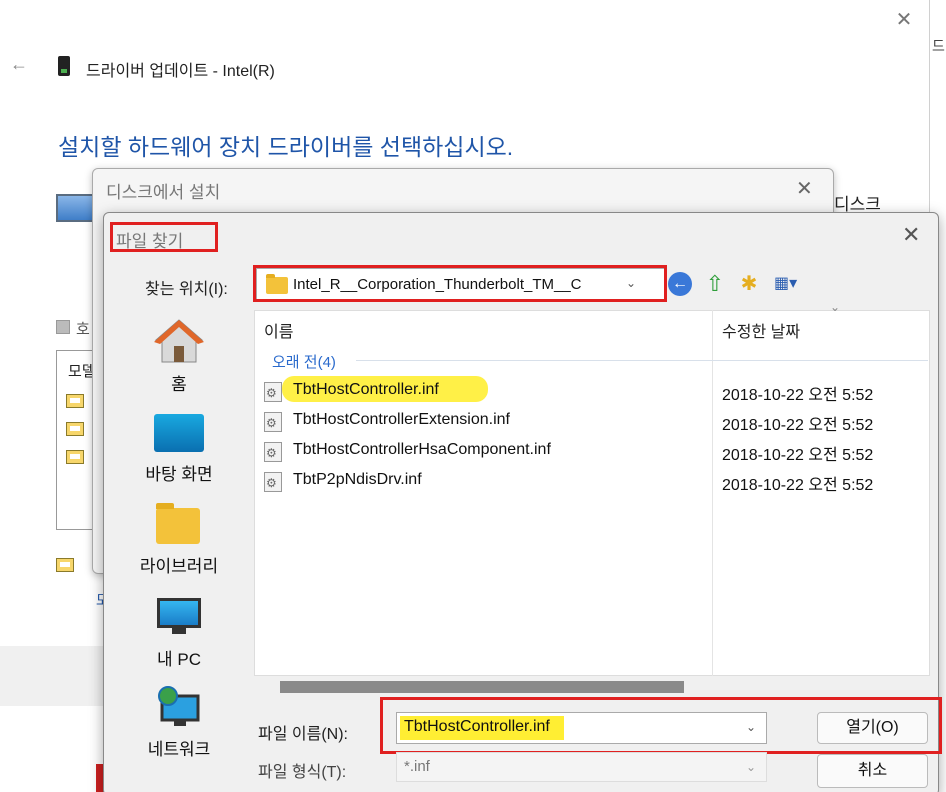  What do you see at coordinates (680, 284) in the screenshot?
I see `back-icon: ←` at bounding box center [680, 284].